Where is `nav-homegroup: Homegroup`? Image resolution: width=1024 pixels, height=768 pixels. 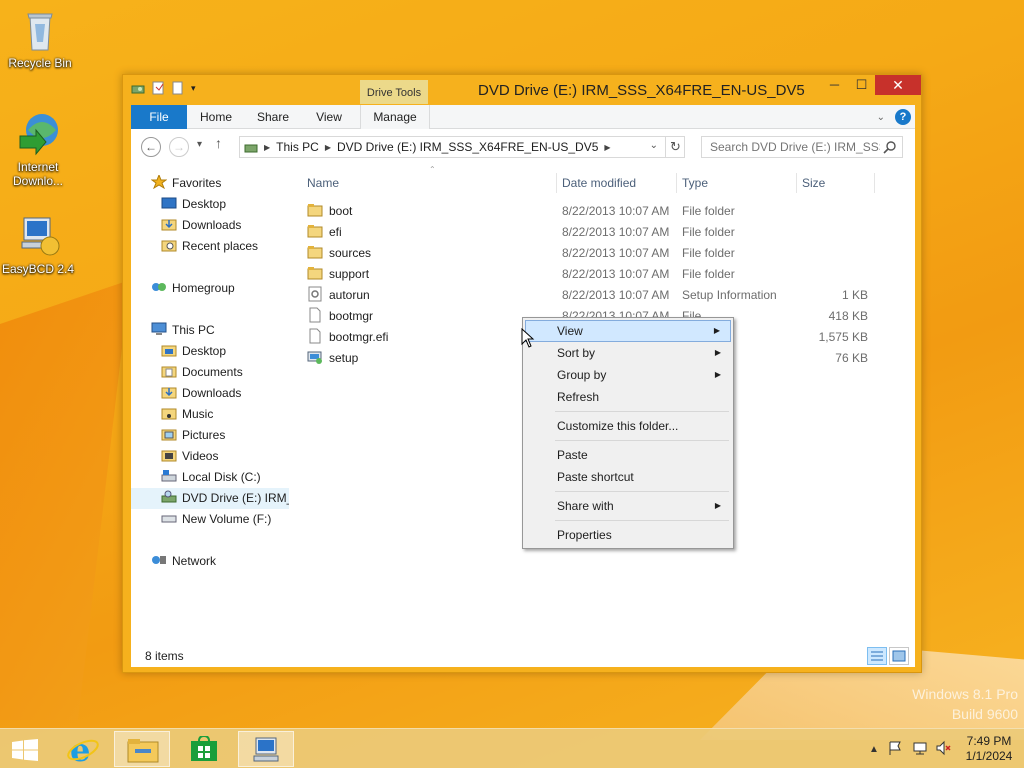
nav-homegroup: Homegroup is located at coordinates (193, 288).